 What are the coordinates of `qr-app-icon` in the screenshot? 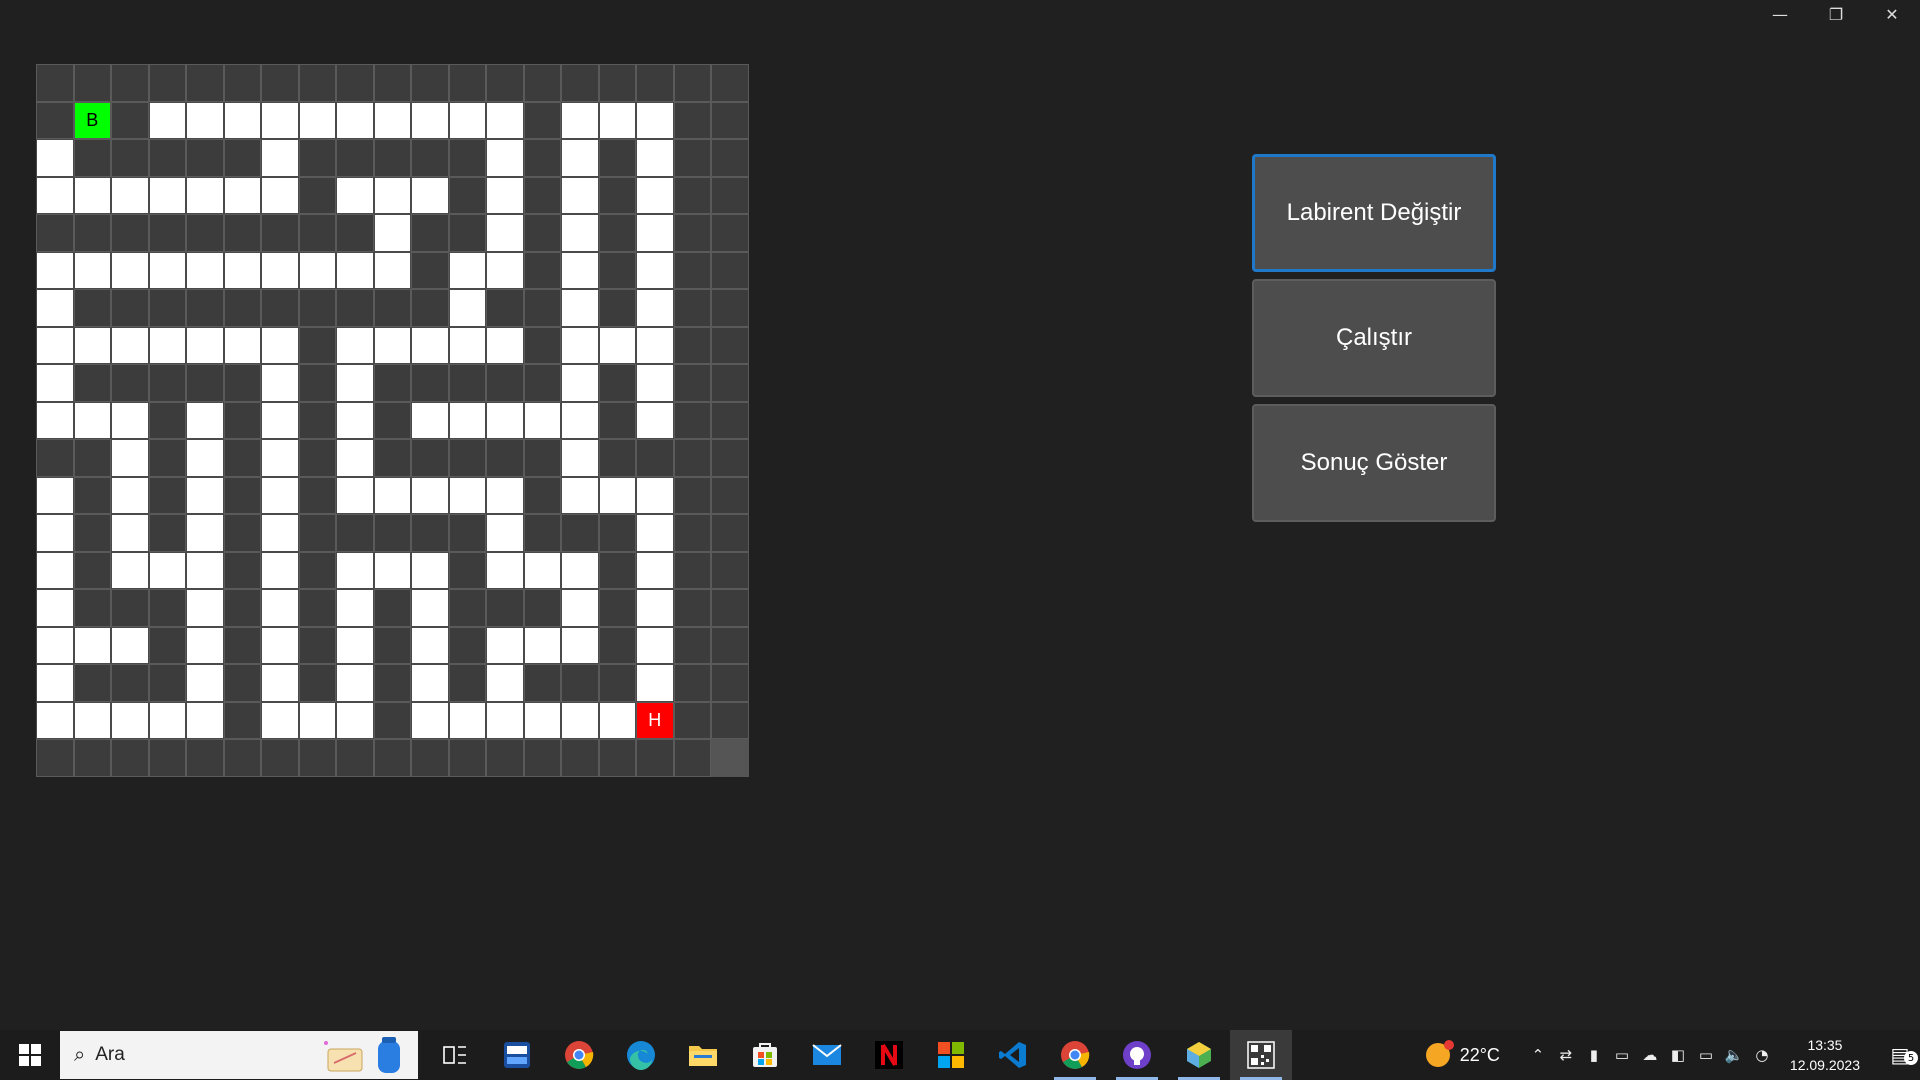 It's located at (1261, 1055).